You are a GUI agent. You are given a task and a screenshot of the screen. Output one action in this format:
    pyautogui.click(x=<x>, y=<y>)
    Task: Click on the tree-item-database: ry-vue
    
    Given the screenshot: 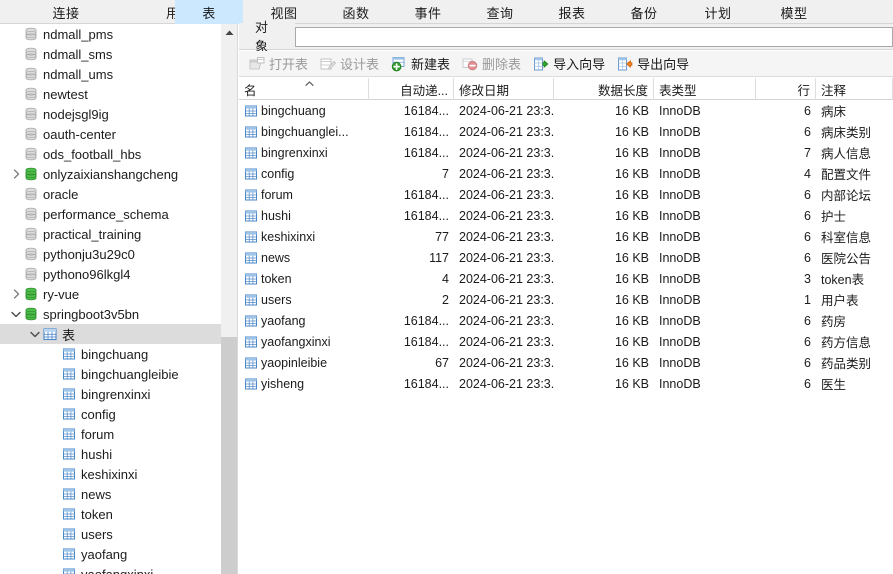 What is the action you would take?
    pyautogui.click(x=118, y=294)
    